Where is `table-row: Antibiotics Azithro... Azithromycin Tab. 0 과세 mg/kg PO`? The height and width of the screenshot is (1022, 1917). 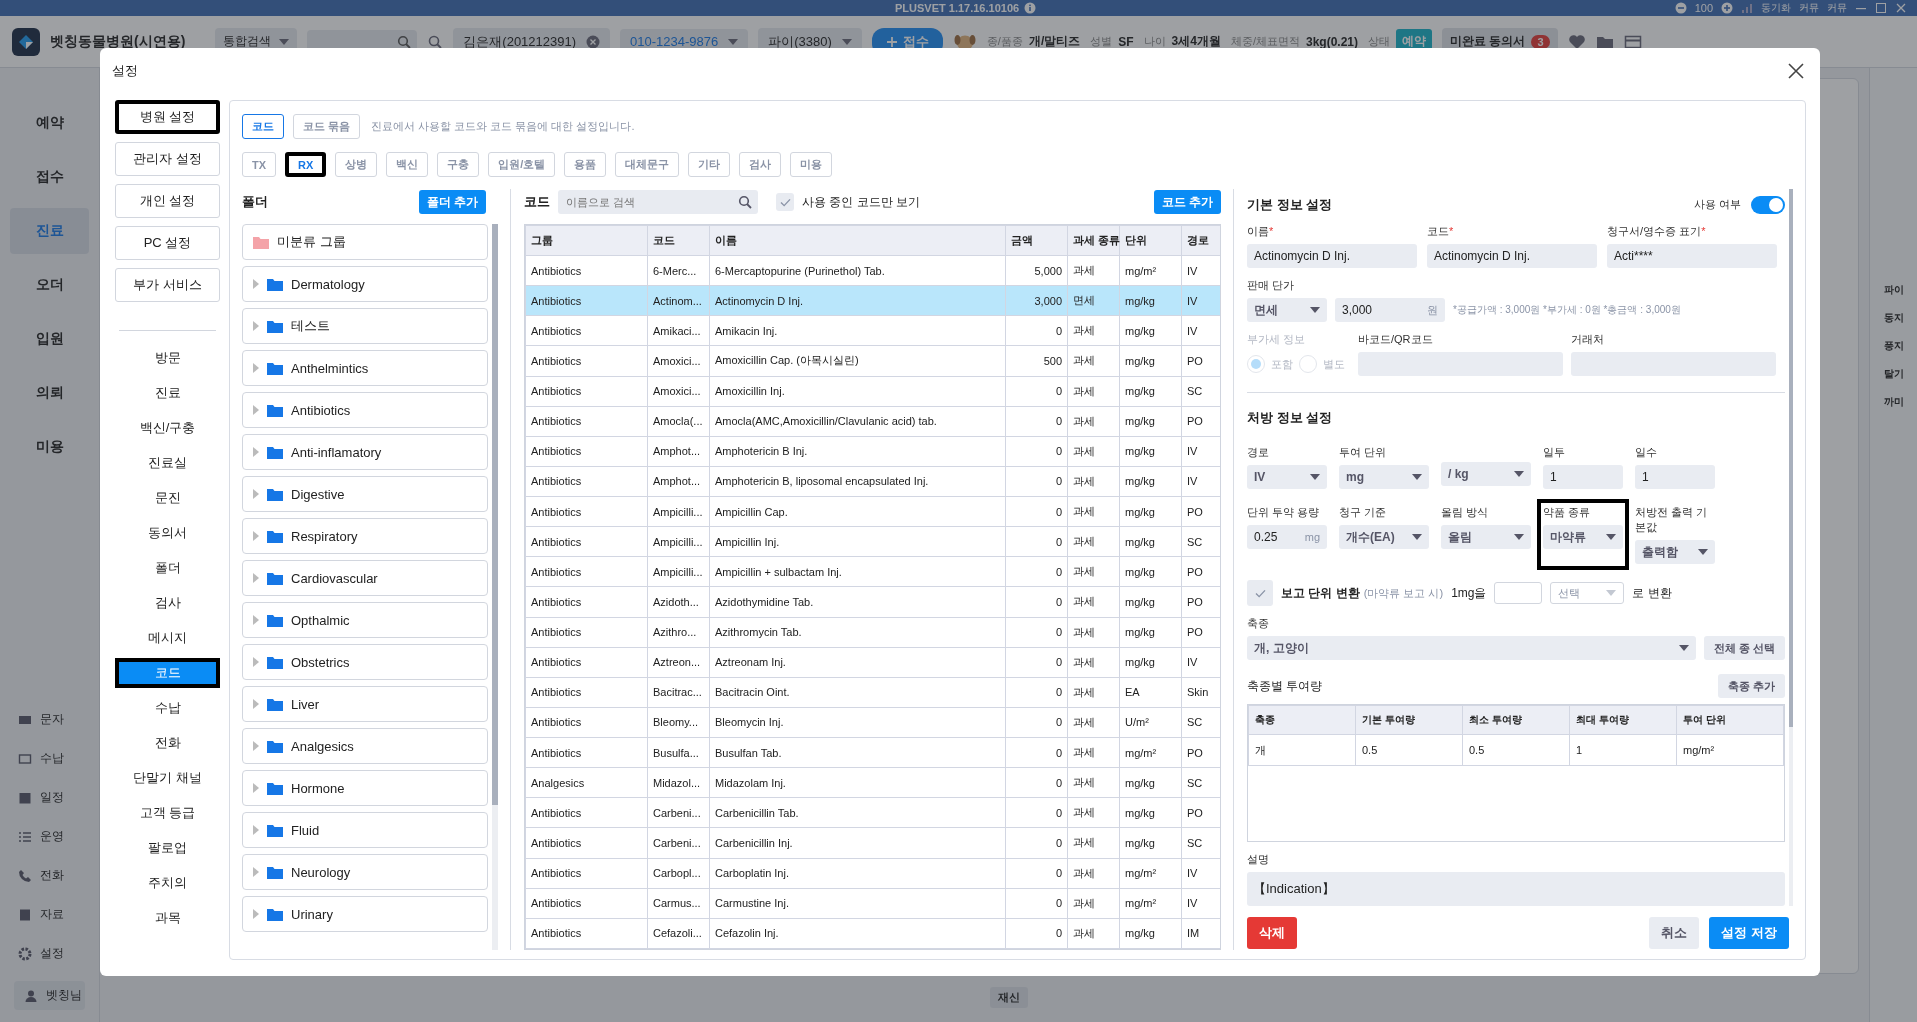
table-row: Antibiotics Azithro... Azithromycin Tab. 0 과세 mg/kg PO is located at coordinates (872, 632).